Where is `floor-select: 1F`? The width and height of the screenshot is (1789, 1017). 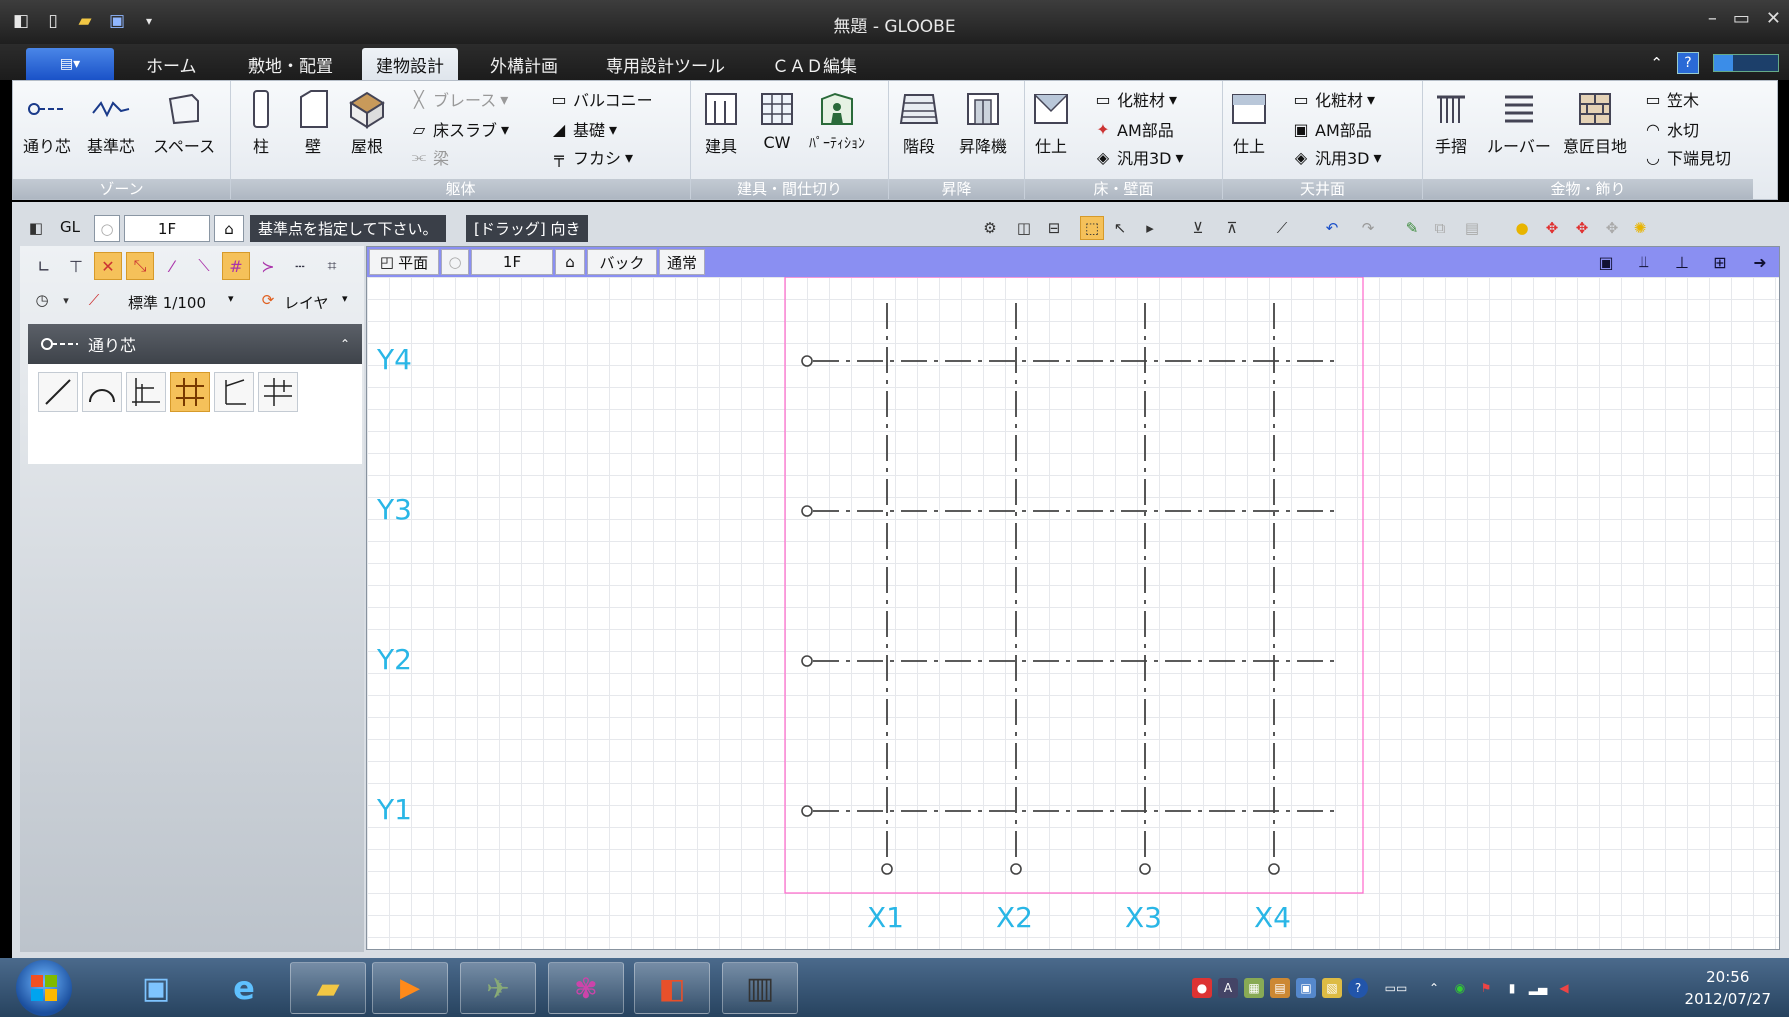 floor-select: 1F is located at coordinates (167, 228).